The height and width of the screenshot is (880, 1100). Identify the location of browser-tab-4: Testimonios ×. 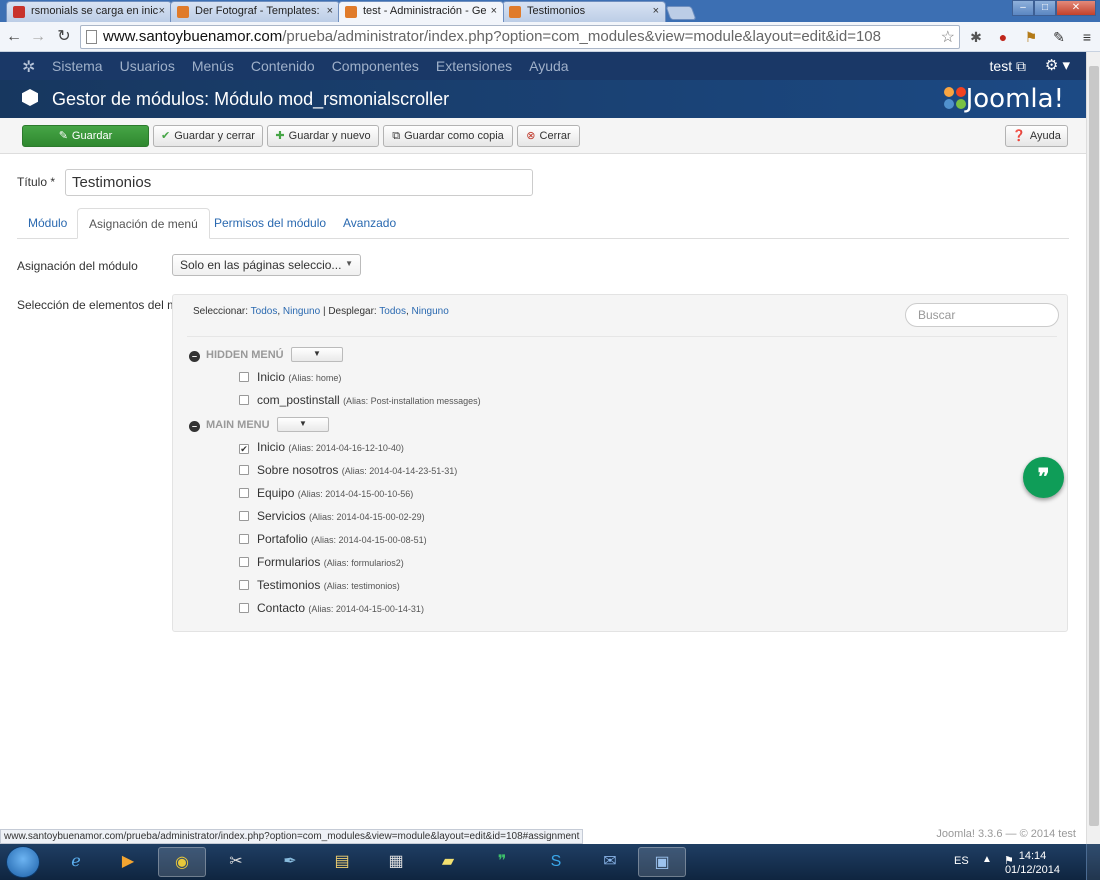
(584, 11).